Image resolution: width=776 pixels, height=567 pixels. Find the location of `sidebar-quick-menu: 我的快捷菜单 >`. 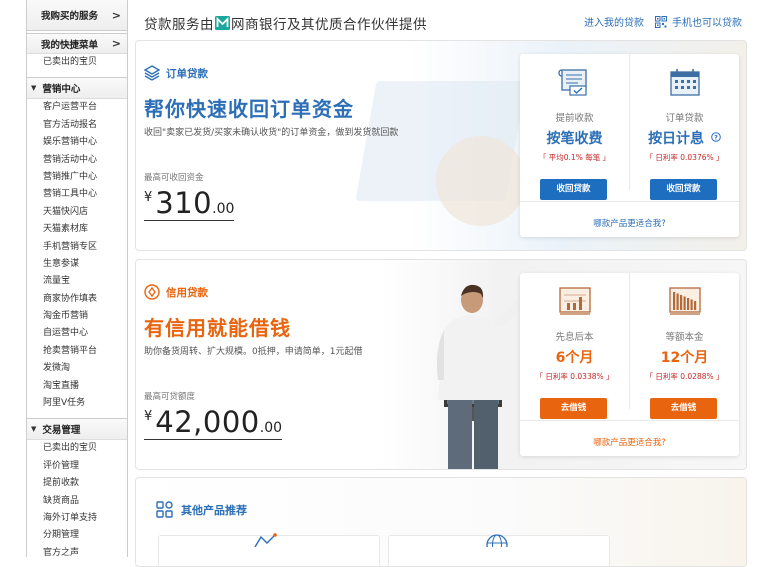

sidebar-quick-menu: 我的快捷菜单 > is located at coordinates (77, 44).